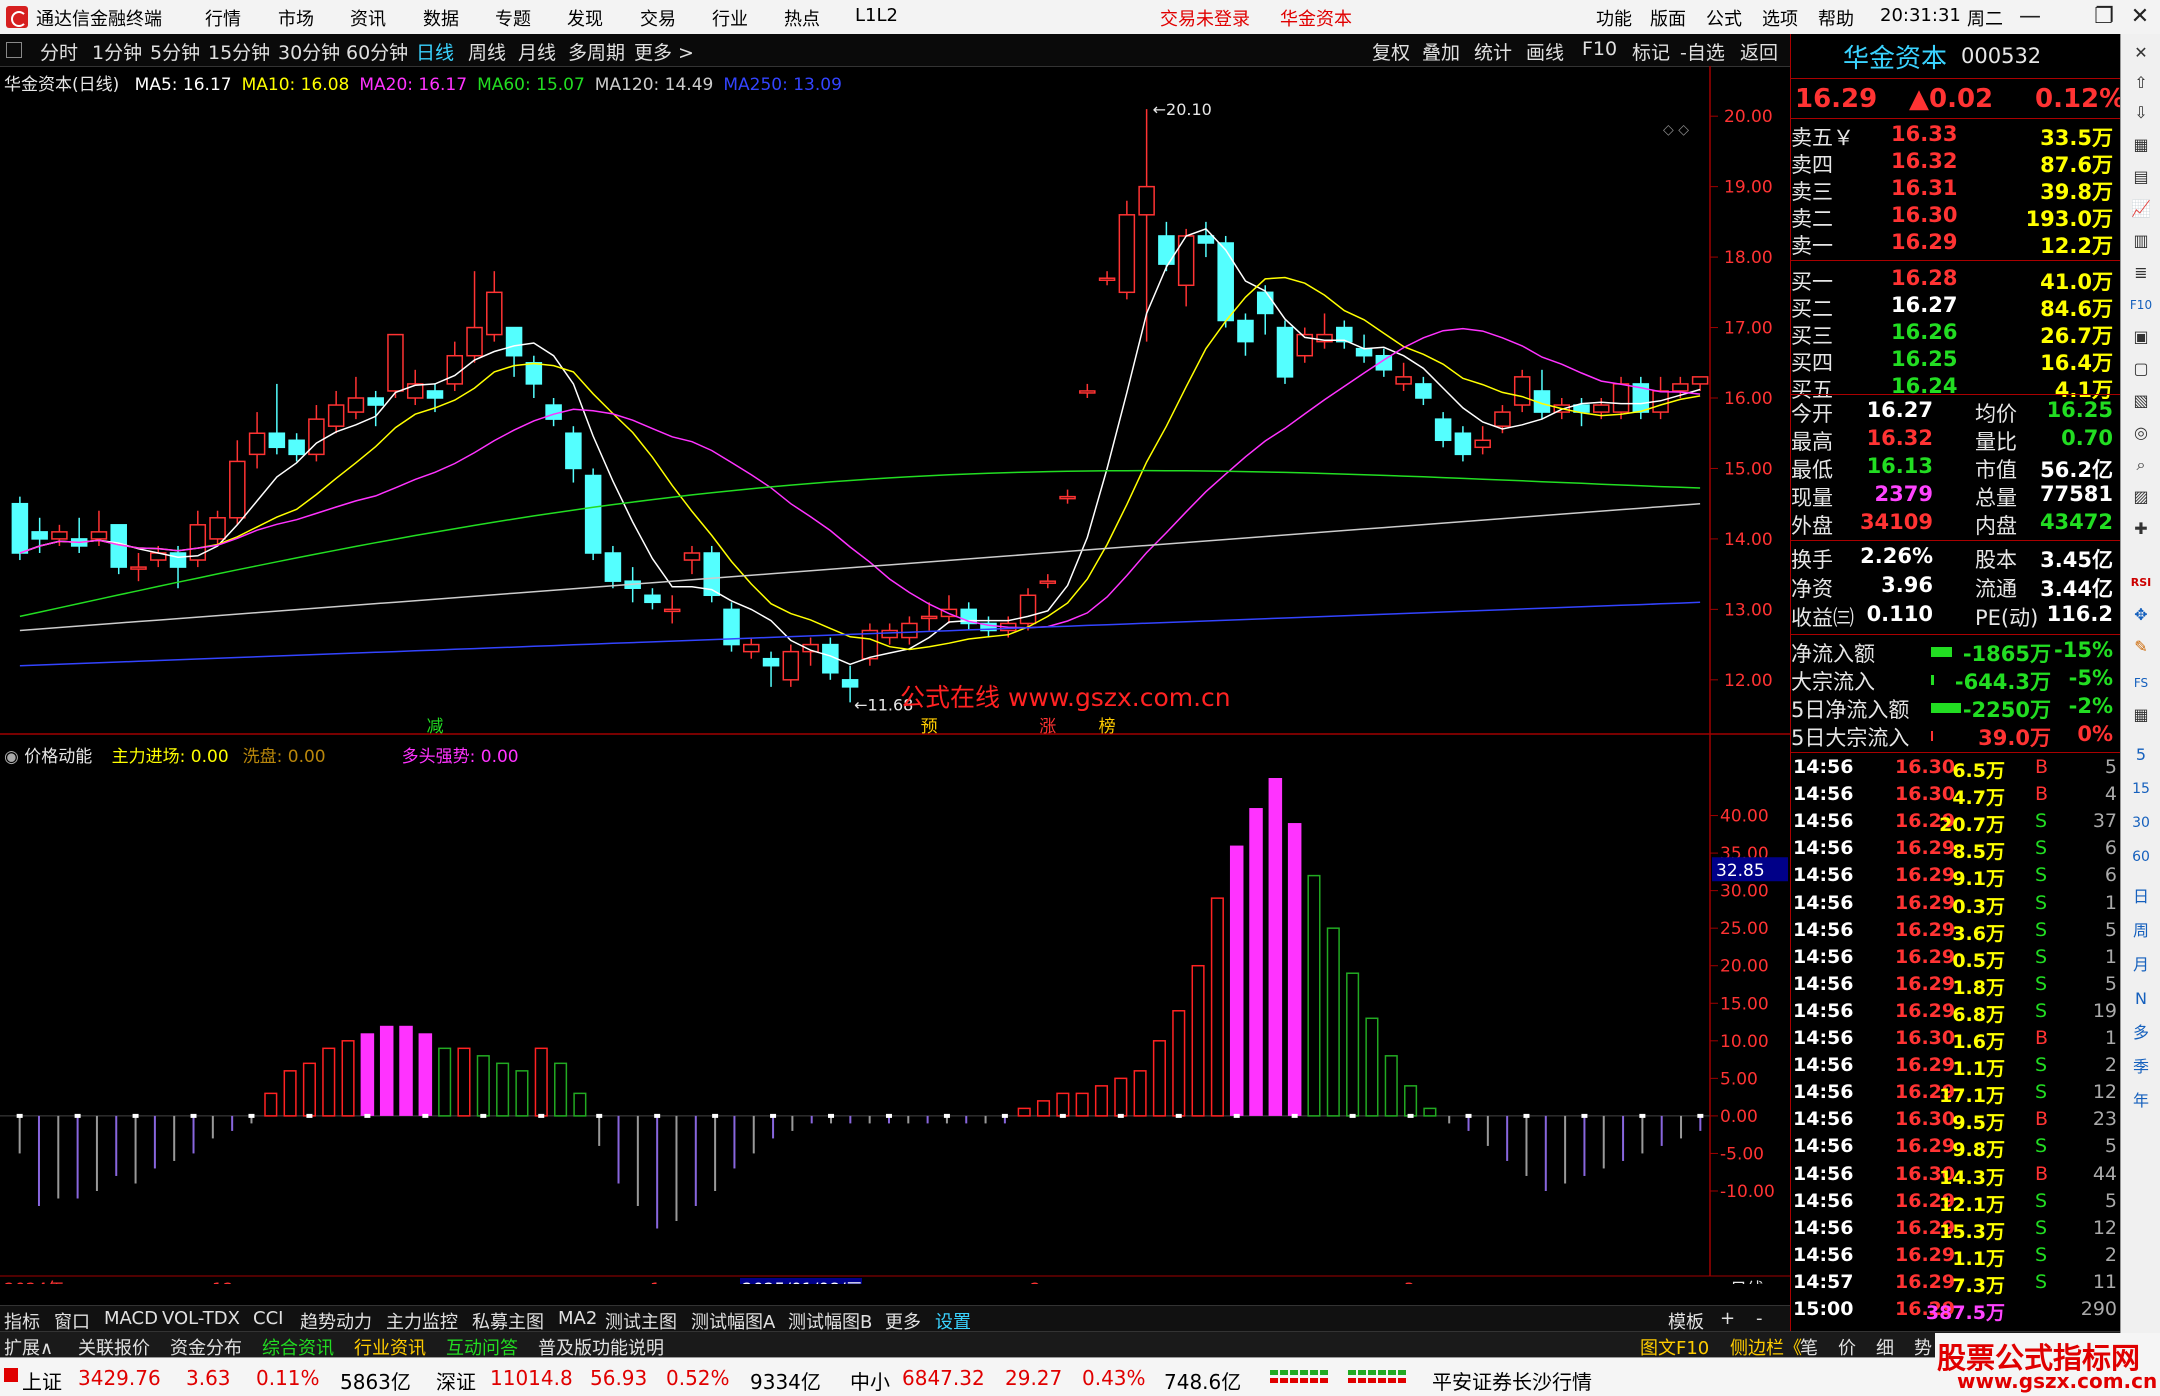 Image resolution: width=2160 pixels, height=1396 pixels. I want to click on close-panel-icon: ✕, so click(2141, 53).